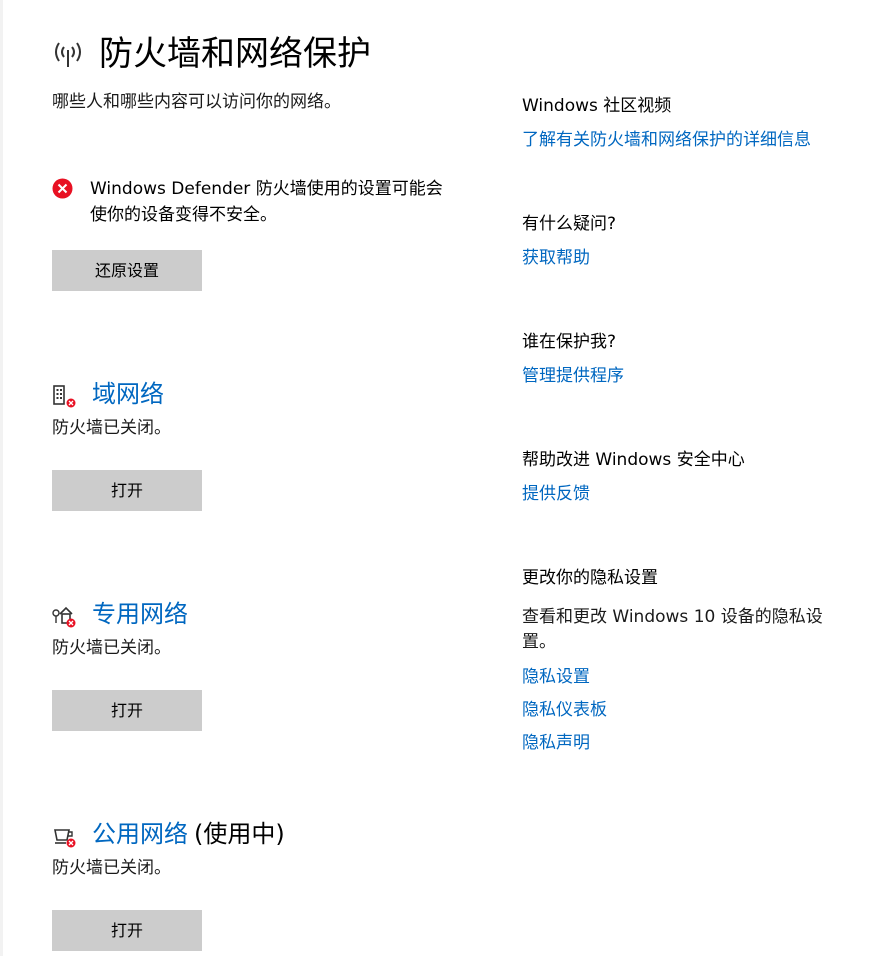  I want to click on private-network-status: 防火墙已关闭。, so click(111, 648).